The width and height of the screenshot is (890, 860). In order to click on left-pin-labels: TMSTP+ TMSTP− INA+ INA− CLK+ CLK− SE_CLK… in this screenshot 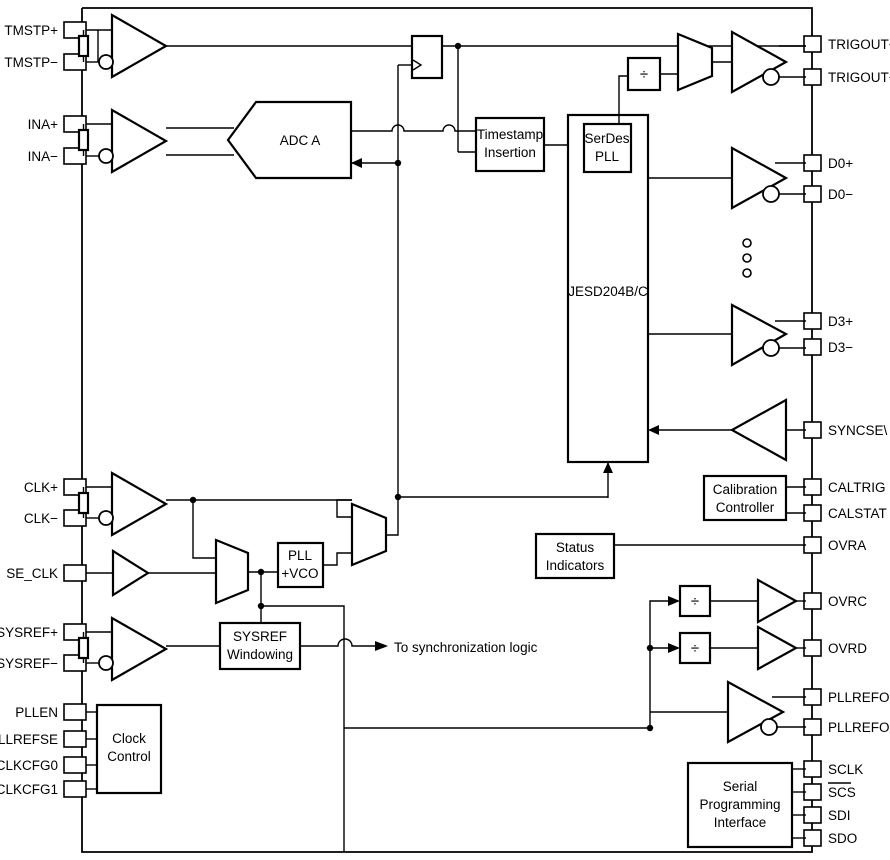, I will do `click(29, 410)`.